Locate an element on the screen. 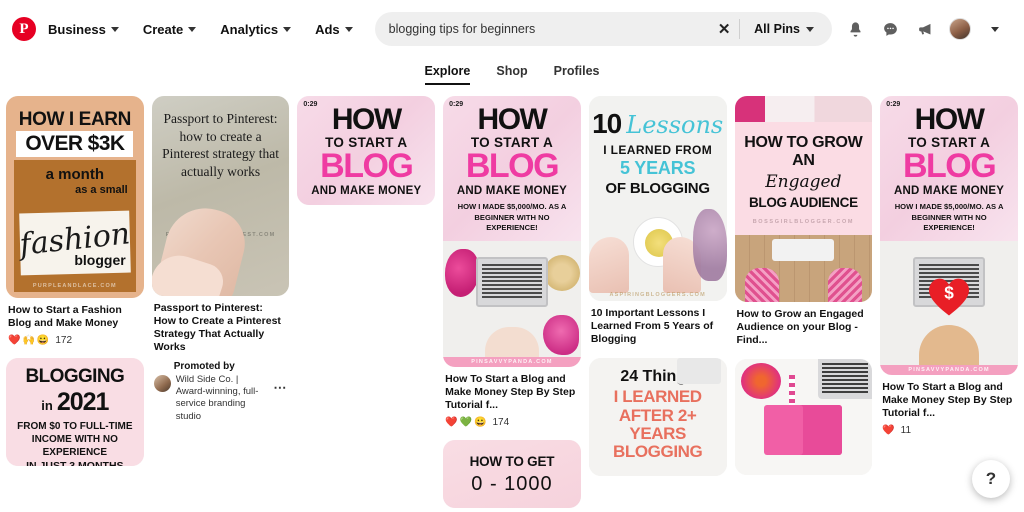 This screenshot has height=512, width=1024. tab-shop: Shop is located at coordinates (511, 74).